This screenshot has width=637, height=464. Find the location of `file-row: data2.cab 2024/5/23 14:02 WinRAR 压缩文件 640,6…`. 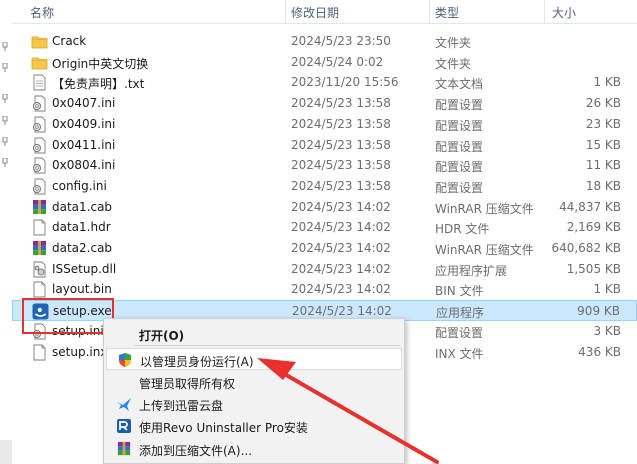

file-row: data2.cab 2024/5/23 14:02 WinRAR 压缩文件 640,6… is located at coordinates (324, 248).